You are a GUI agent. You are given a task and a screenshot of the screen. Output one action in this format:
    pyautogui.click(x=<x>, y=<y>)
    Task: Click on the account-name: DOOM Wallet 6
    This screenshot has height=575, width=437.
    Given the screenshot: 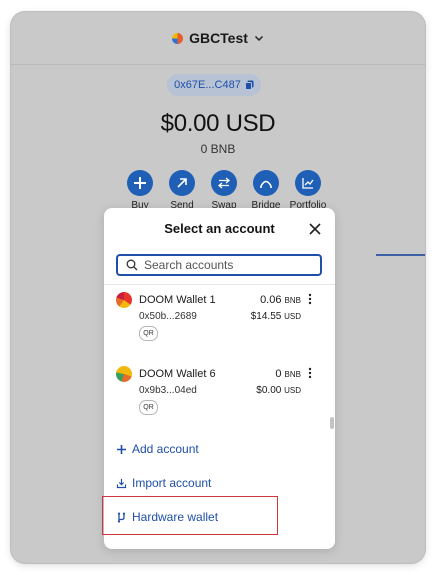 What is the action you would take?
    pyautogui.click(x=177, y=374)
    